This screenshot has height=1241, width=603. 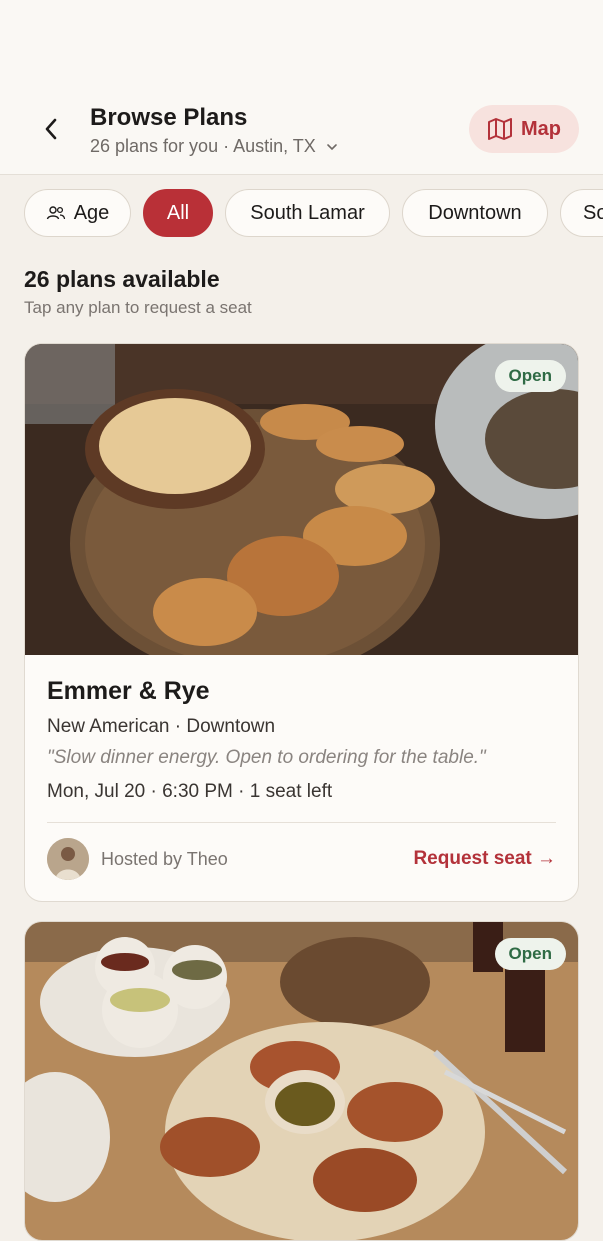 I want to click on filter-chip-all: All, so click(x=178, y=213).